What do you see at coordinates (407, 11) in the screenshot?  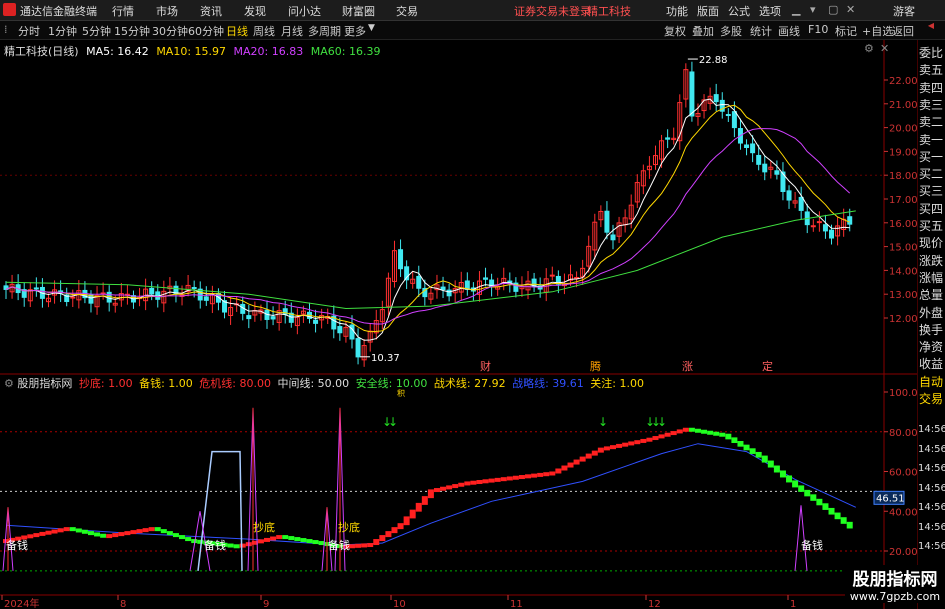 I see `menu-jiaoyi: 交易` at bounding box center [407, 11].